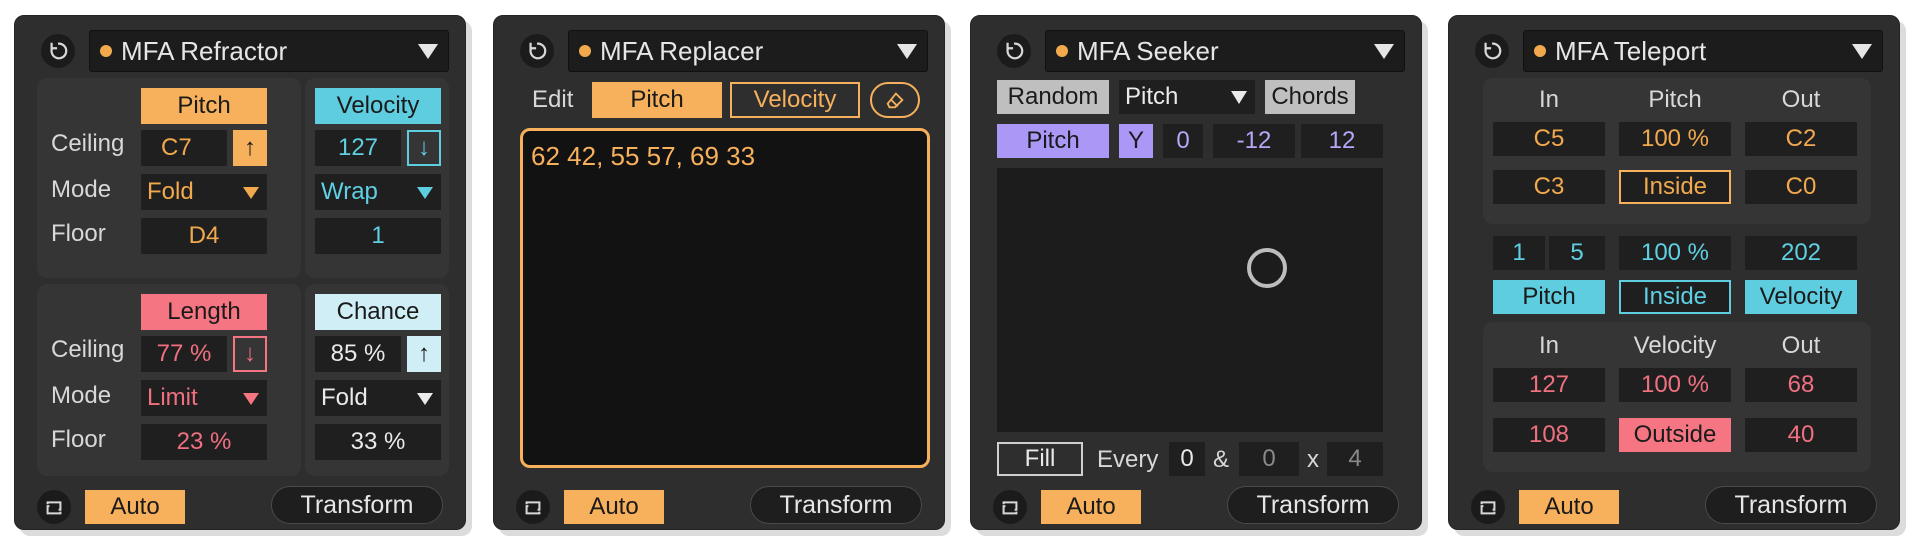 This screenshot has width=1920, height=551. Describe the element at coordinates (1675, 297) in the screenshot. I see `middle-mode-toggle: Inside` at that location.